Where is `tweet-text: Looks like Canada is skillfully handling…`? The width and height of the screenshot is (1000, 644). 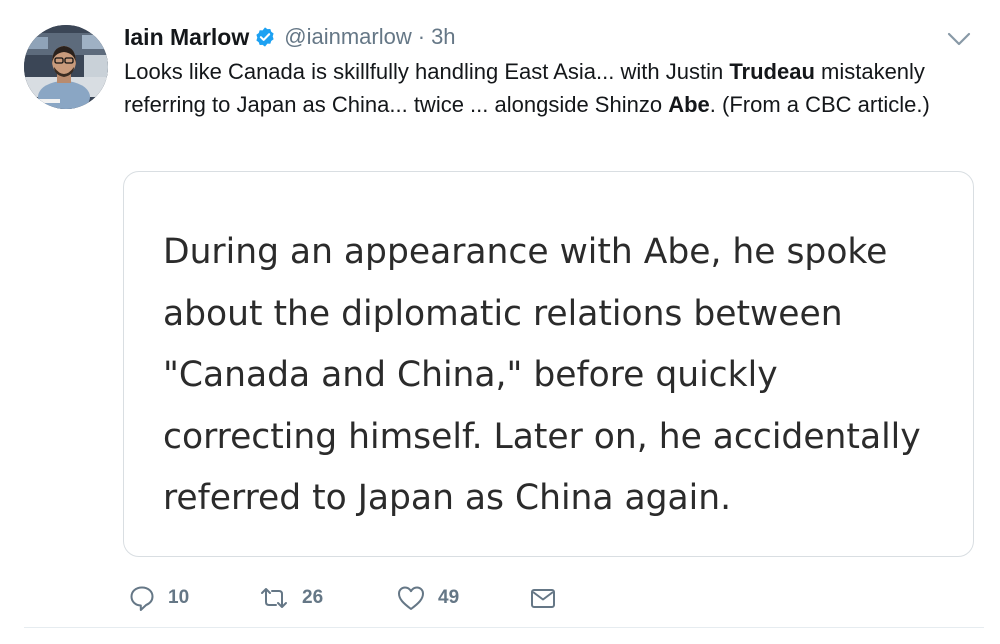
tweet-text: Looks like Canada is skillfully handling… is located at coordinates (554, 88).